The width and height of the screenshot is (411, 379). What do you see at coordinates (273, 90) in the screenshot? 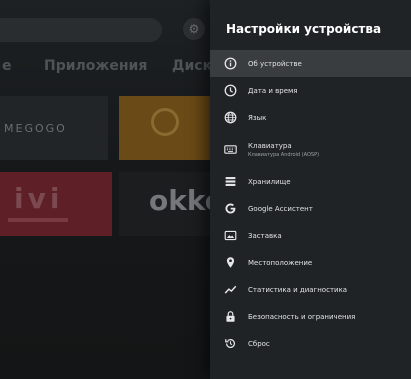
I see `menu-item-label: Дата и время` at bounding box center [273, 90].